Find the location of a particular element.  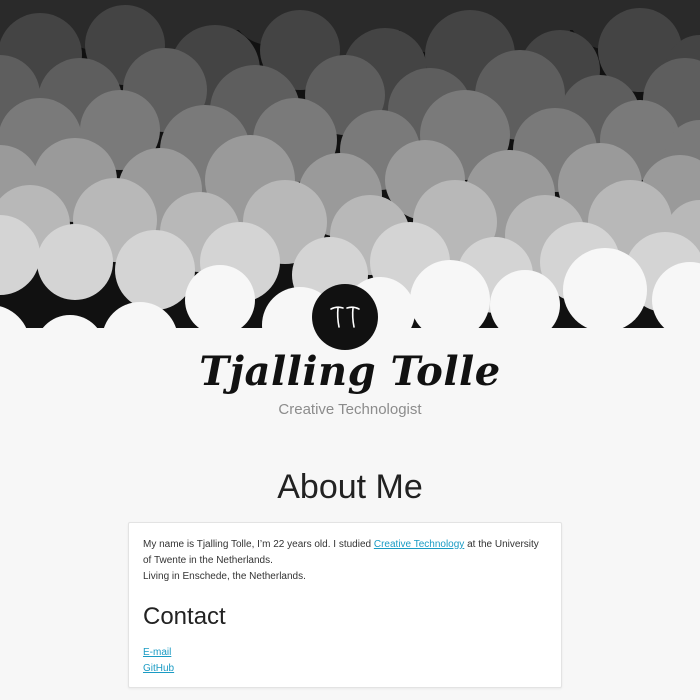

about-location: Living in Enschede, the Netherlands. is located at coordinates (224, 576).